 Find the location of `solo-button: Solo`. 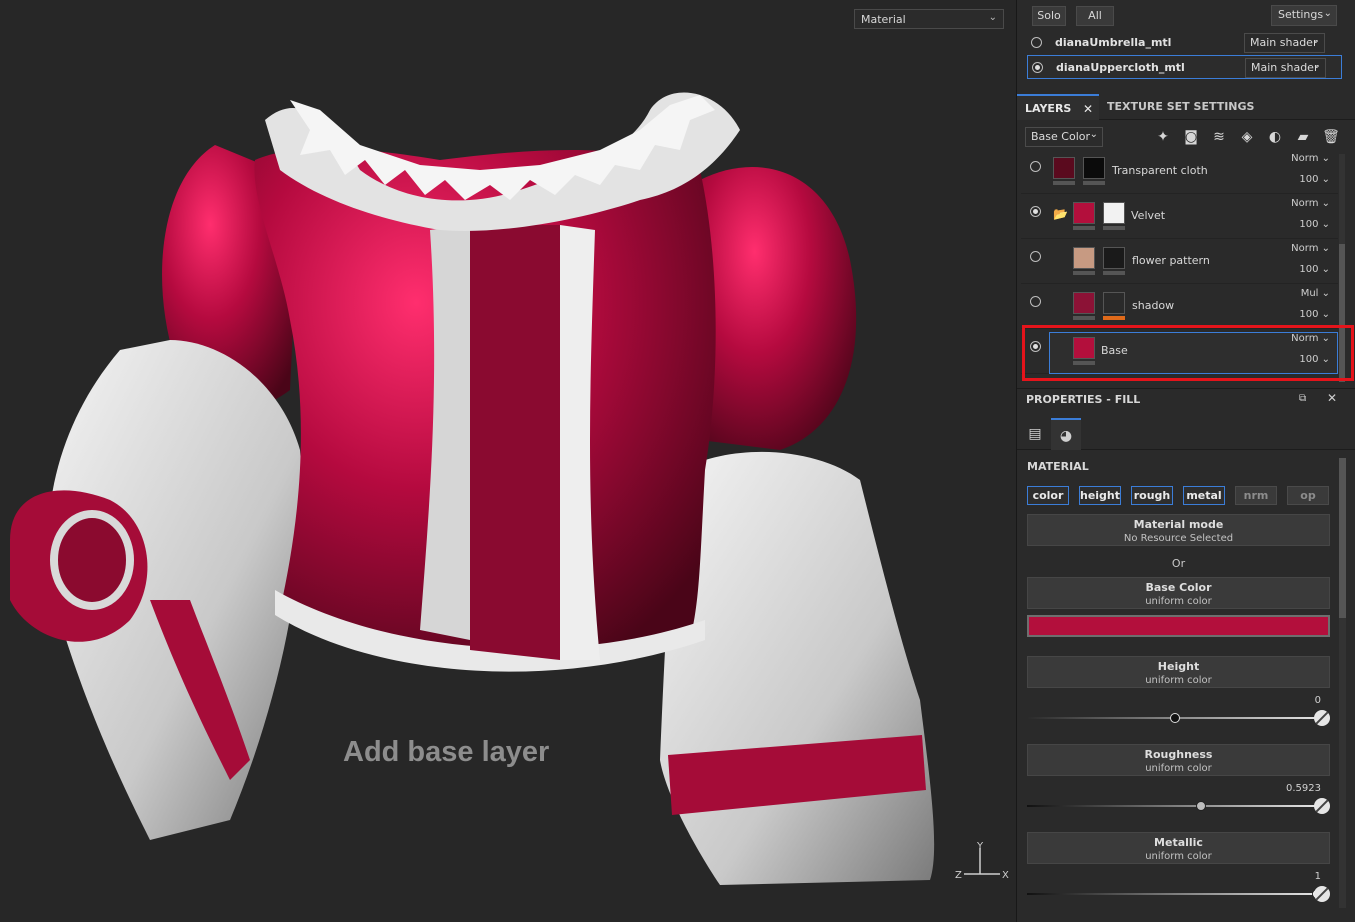

solo-button: Solo is located at coordinates (1049, 16).